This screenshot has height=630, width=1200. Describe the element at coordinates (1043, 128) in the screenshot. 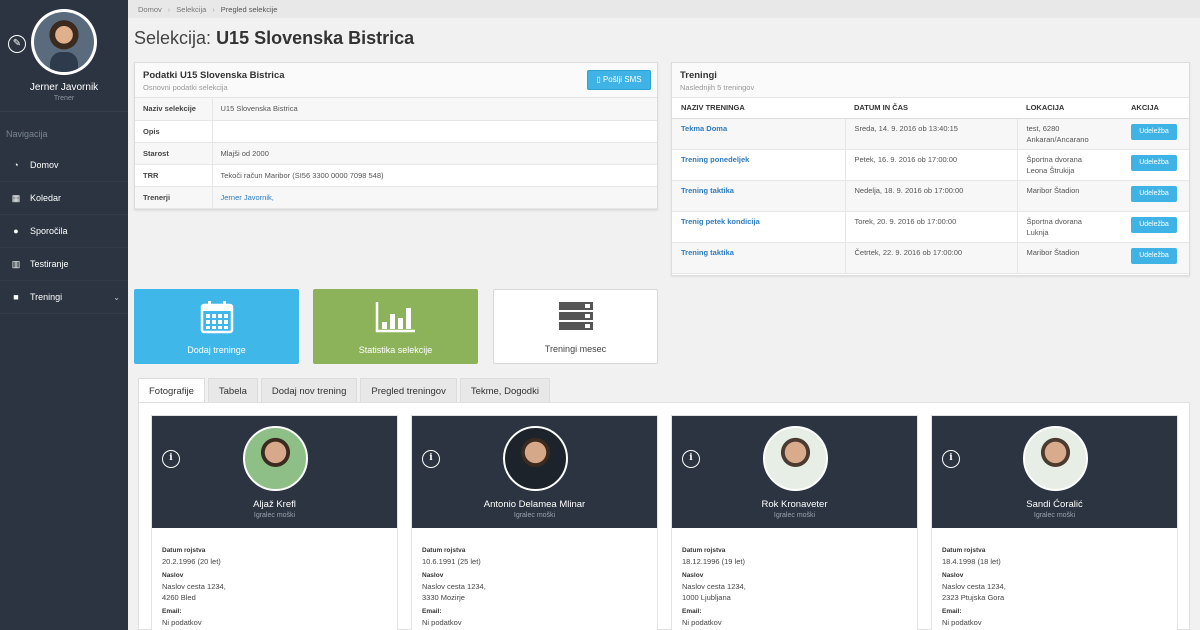

I see `training-location: test, 6280` at that location.